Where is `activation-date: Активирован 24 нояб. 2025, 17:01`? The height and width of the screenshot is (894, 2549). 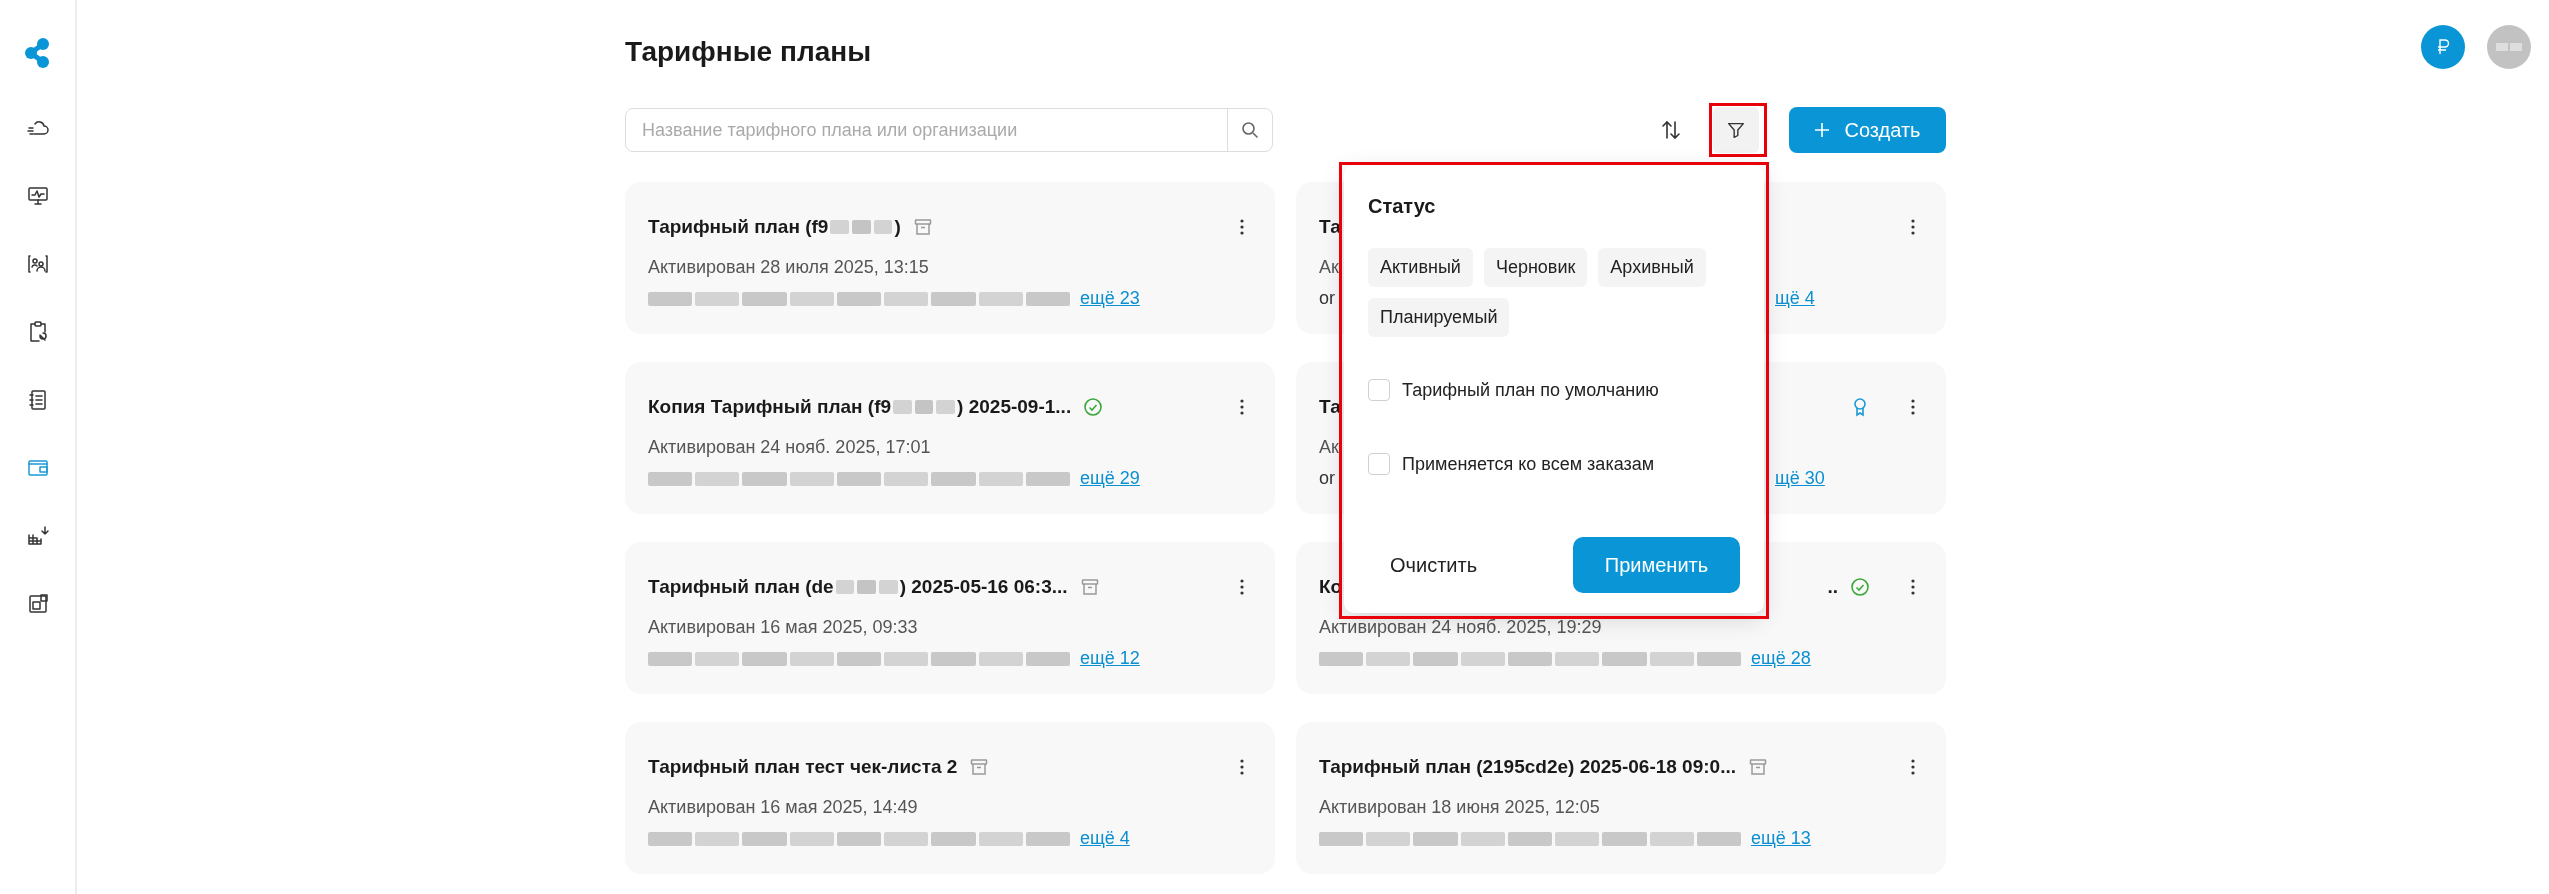 activation-date: Активирован 24 нояб. 2025, 17:01 is located at coordinates (789, 447).